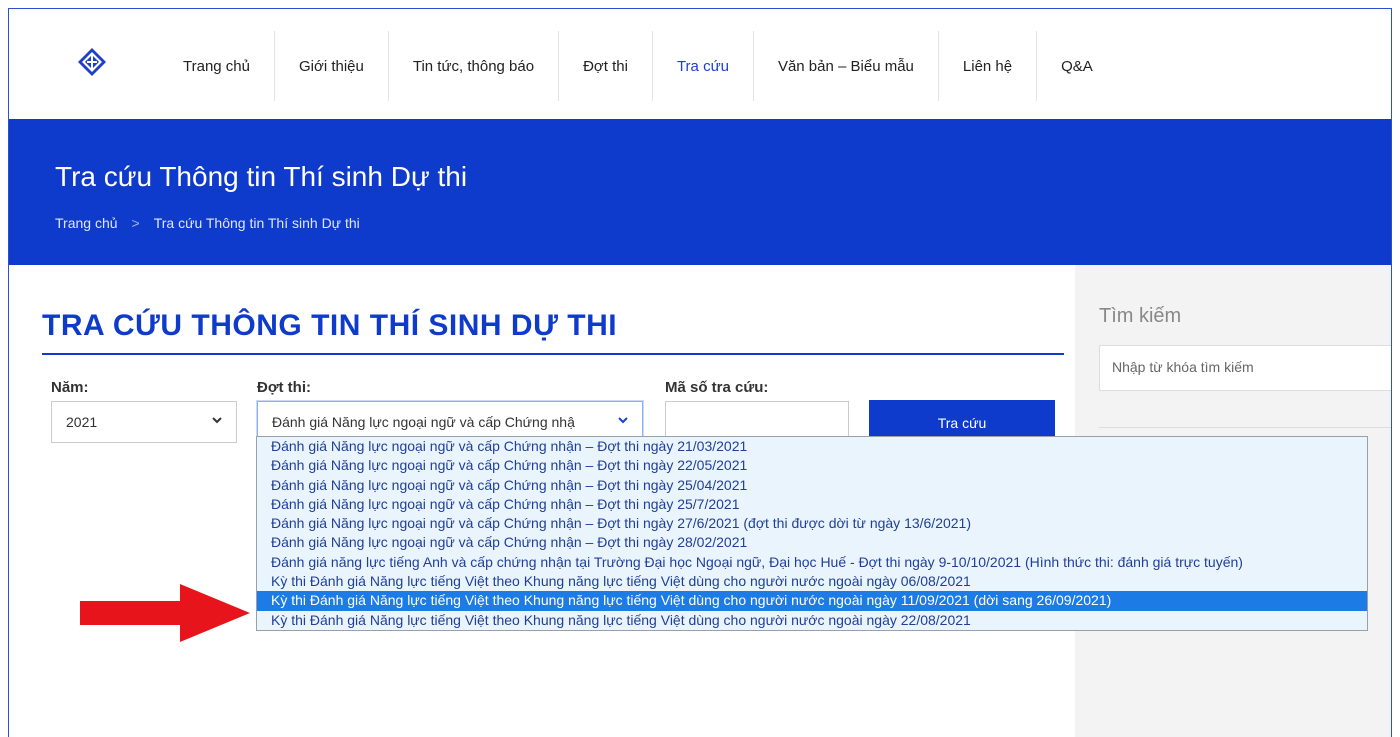  What do you see at coordinates (256, 223) in the screenshot?
I see `breadcrumb-current: Tra cứu Thông tin Thí sinh Dự thi` at bounding box center [256, 223].